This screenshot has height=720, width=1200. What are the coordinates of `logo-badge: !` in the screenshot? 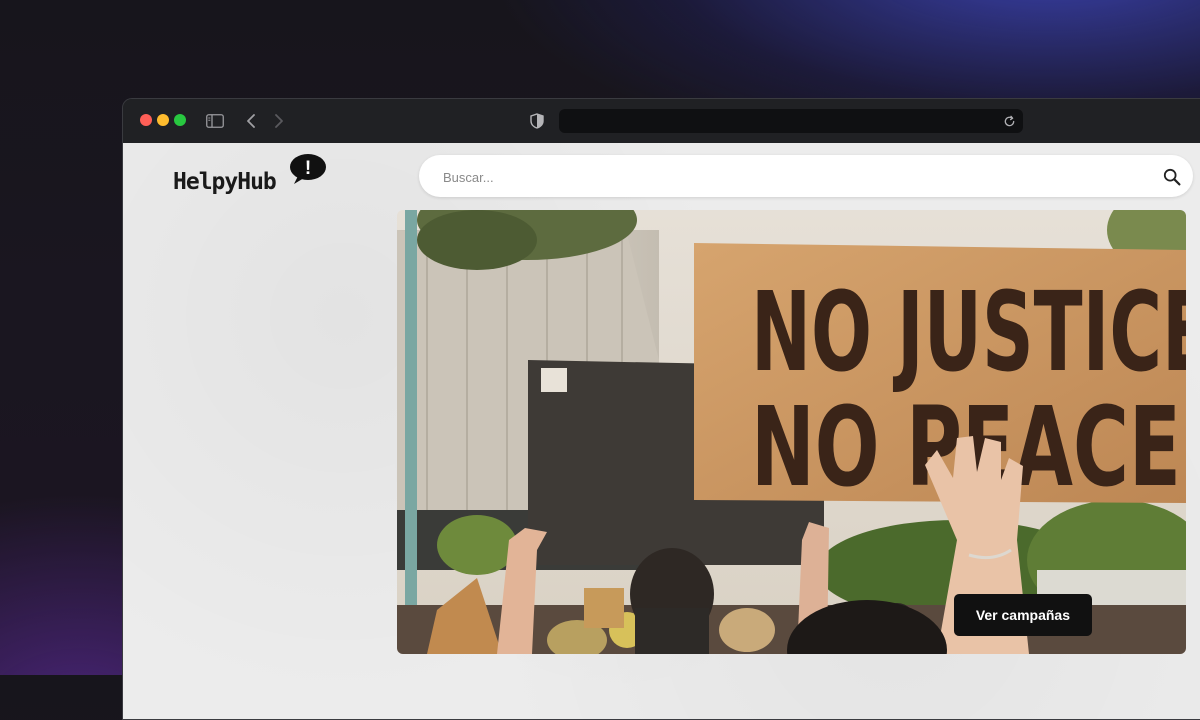 It's located at (308, 168).